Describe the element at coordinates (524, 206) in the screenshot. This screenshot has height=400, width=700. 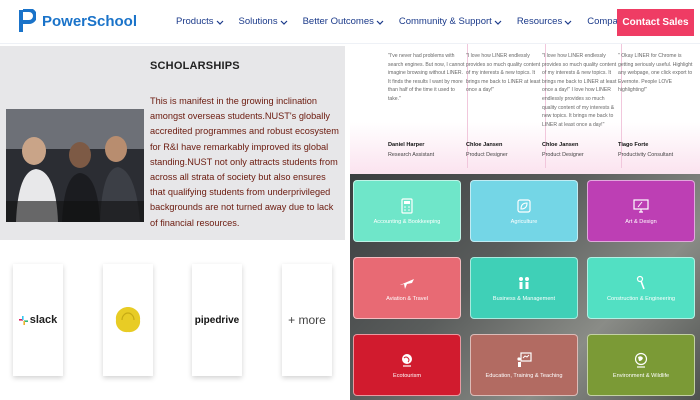
I see `leaf-icon` at that location.